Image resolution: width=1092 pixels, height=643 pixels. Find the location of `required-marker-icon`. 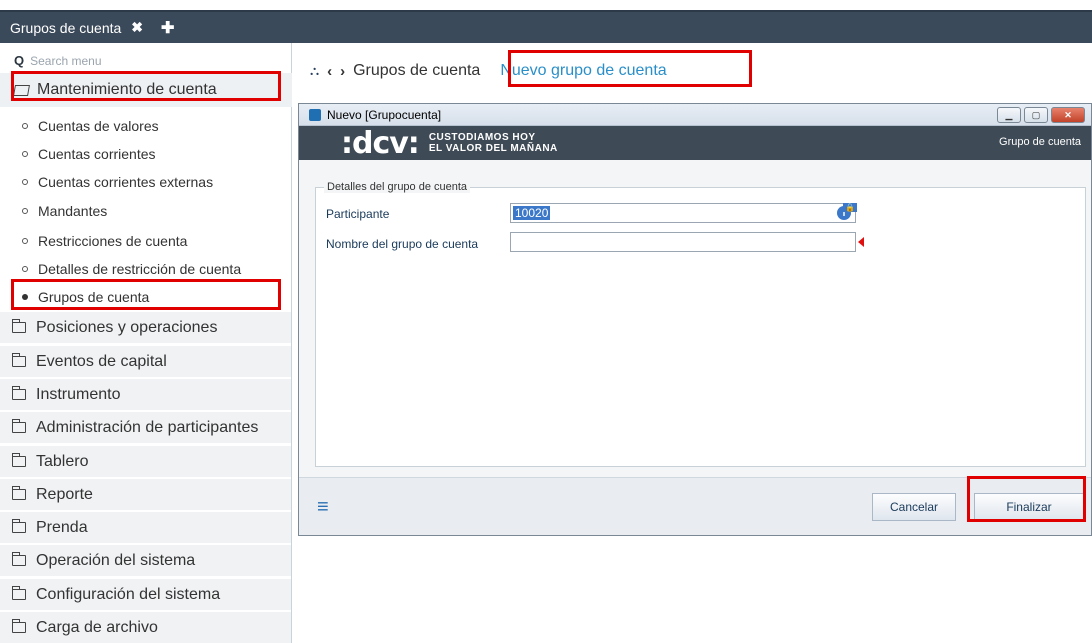

required-marker-icon is located at coordinates (861, 242).